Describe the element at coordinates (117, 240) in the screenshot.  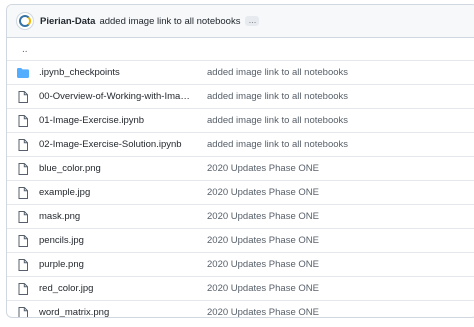
I see `file-name-link: pencils.jpg` at that location.